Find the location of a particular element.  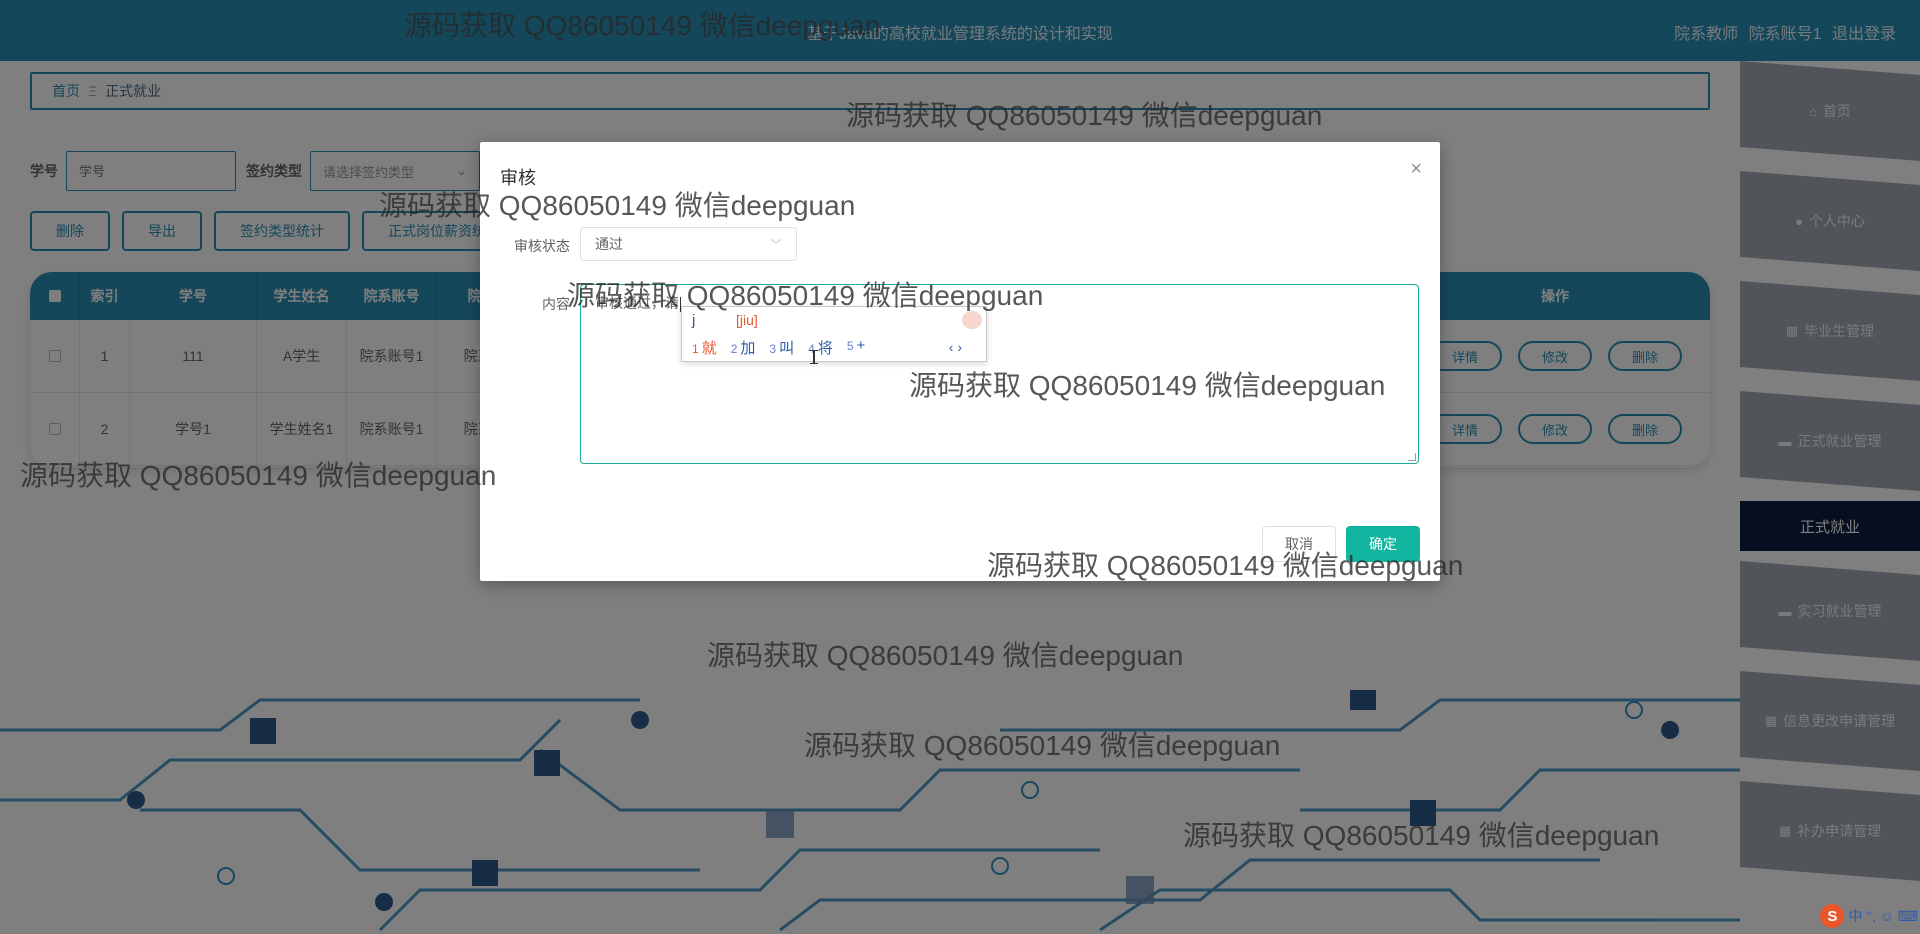

ime-candidate: 4将 is located at coordinates (820, 347).